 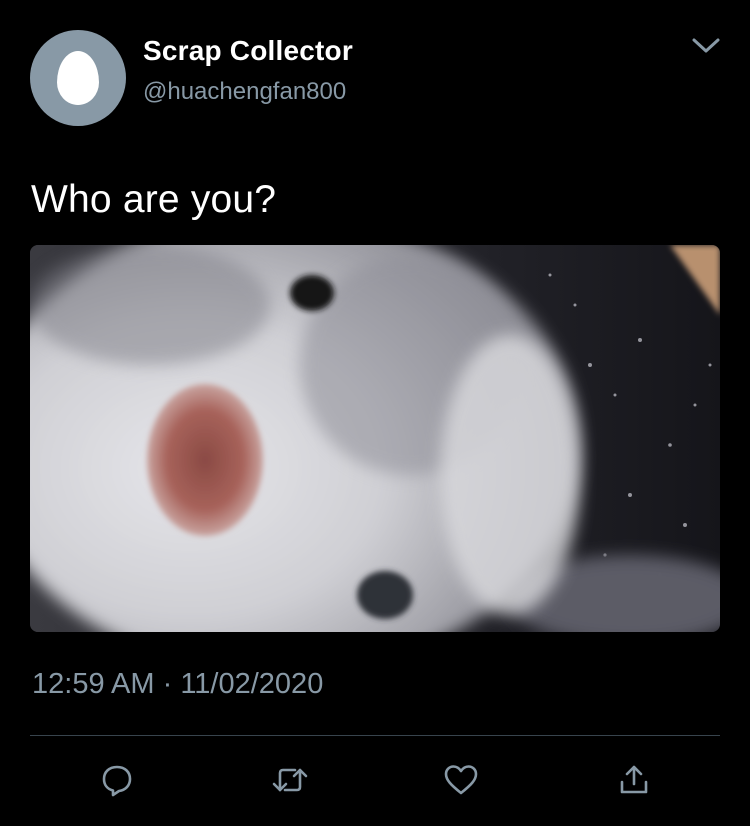 I want to click on divider, so click(x=375, y=735).